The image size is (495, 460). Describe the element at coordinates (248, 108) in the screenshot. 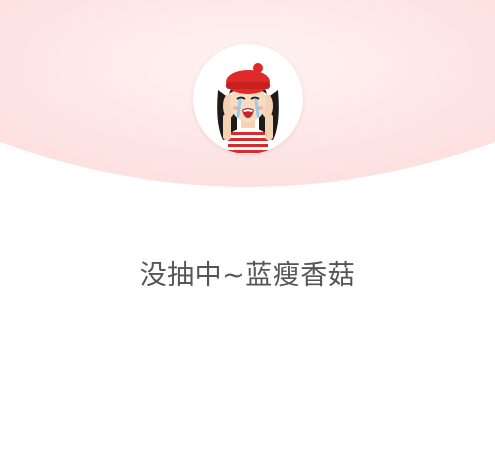

I see `crying-girl-icon` at that location.